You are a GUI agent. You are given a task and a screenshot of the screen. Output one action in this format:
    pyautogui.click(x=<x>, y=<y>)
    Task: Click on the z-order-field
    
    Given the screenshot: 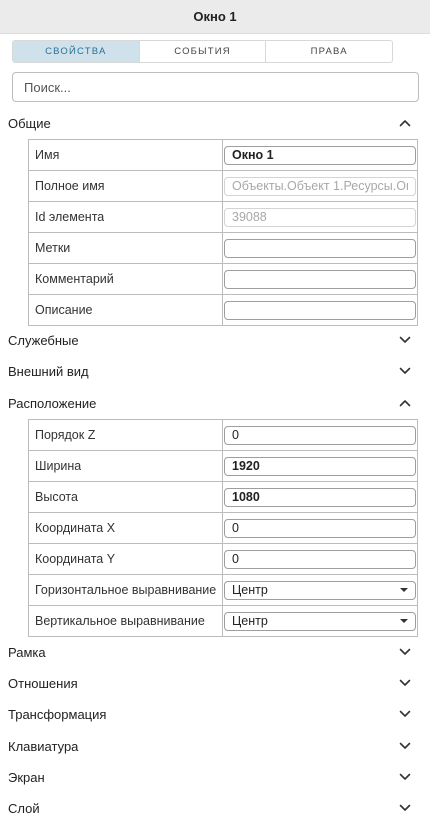 What is the action you would take?
    pyautogui.click(x=320, y=435)
    